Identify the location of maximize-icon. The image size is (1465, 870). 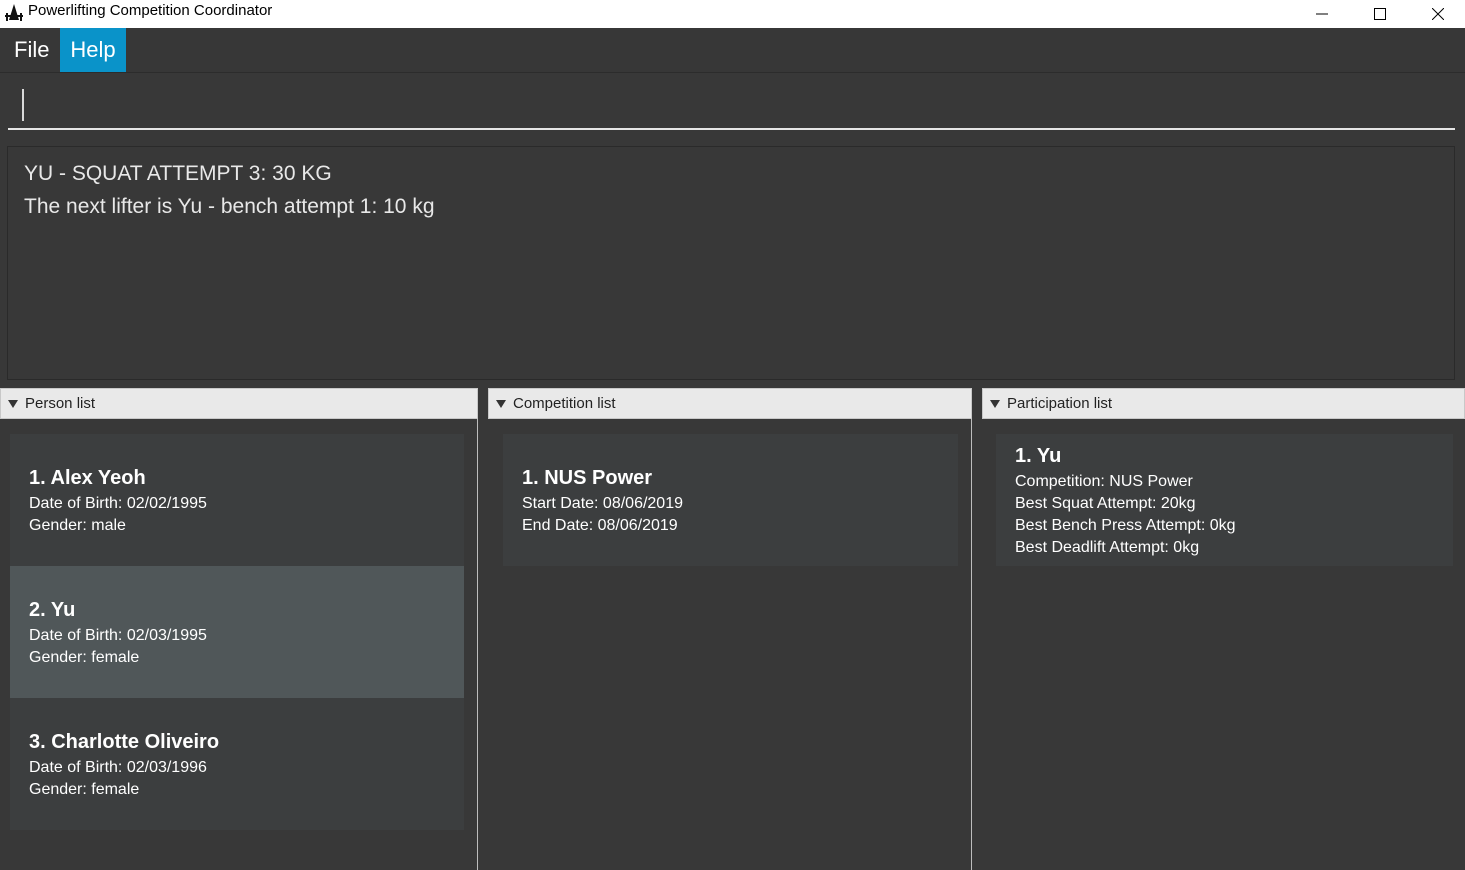
(1380, 14).